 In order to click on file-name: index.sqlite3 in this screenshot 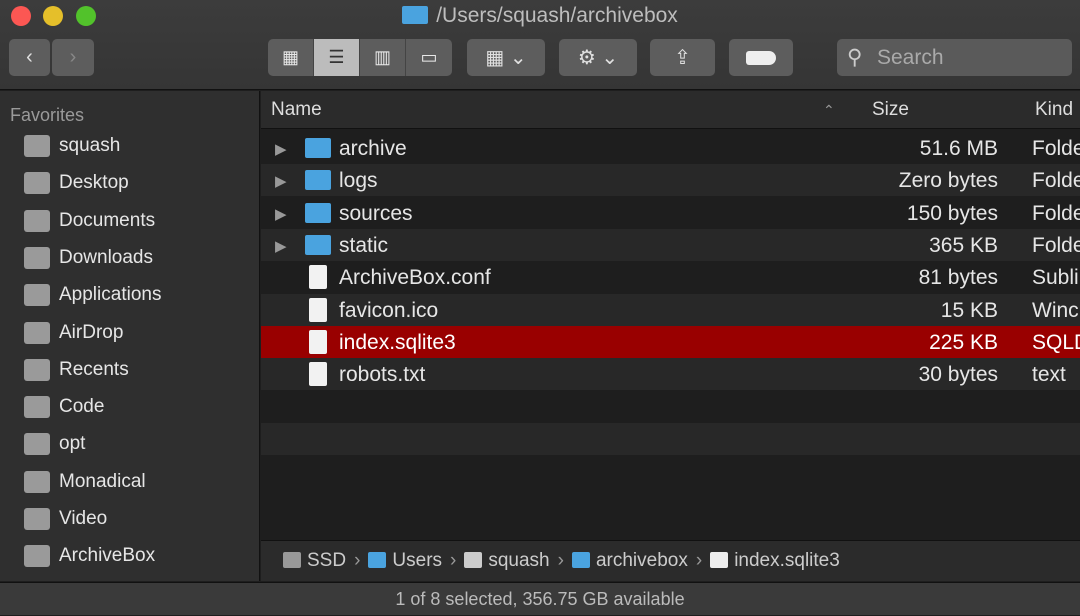, I will do `click(397, 342)`.